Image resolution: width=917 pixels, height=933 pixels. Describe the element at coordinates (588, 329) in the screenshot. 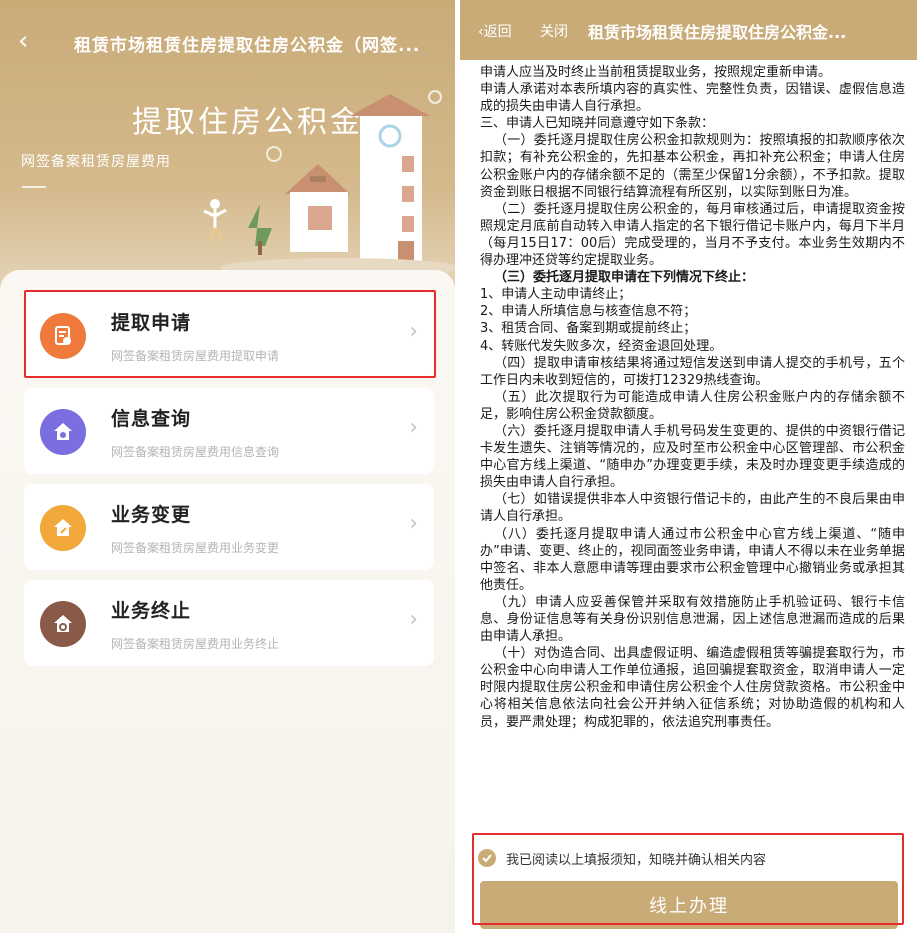

I see `terms-paragraph: 3、租赁合同、备案到期或提前终止；` at that location.